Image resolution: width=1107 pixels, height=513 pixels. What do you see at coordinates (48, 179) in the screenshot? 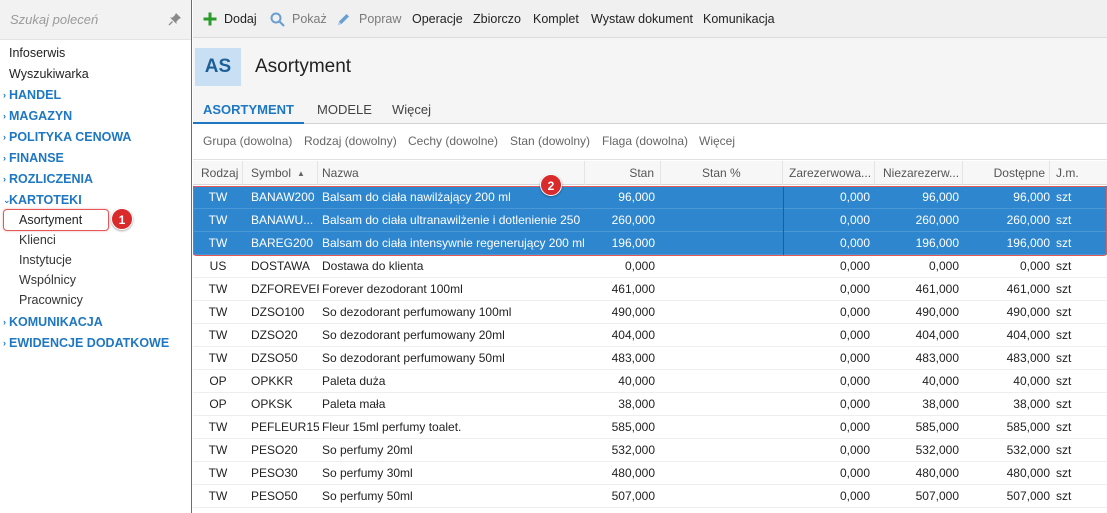
I see `nav-group-rozliczenia: › ROZLICZENIA` at bounding box center [48, 179].